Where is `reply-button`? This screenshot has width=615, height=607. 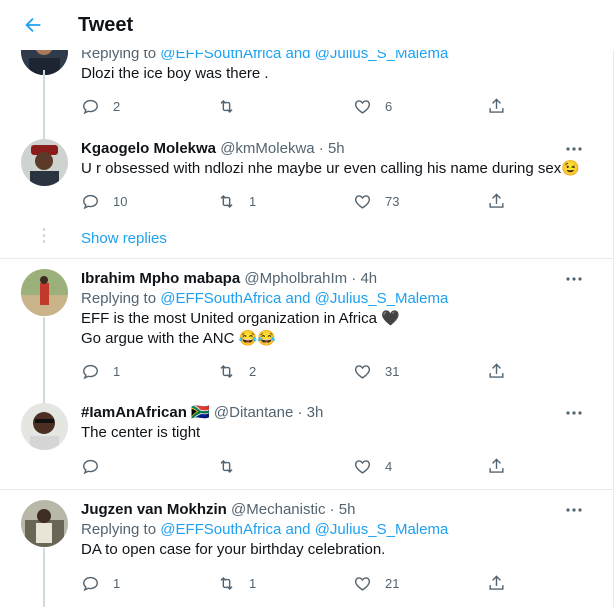
reply-button is located at coordinates (97, 466).